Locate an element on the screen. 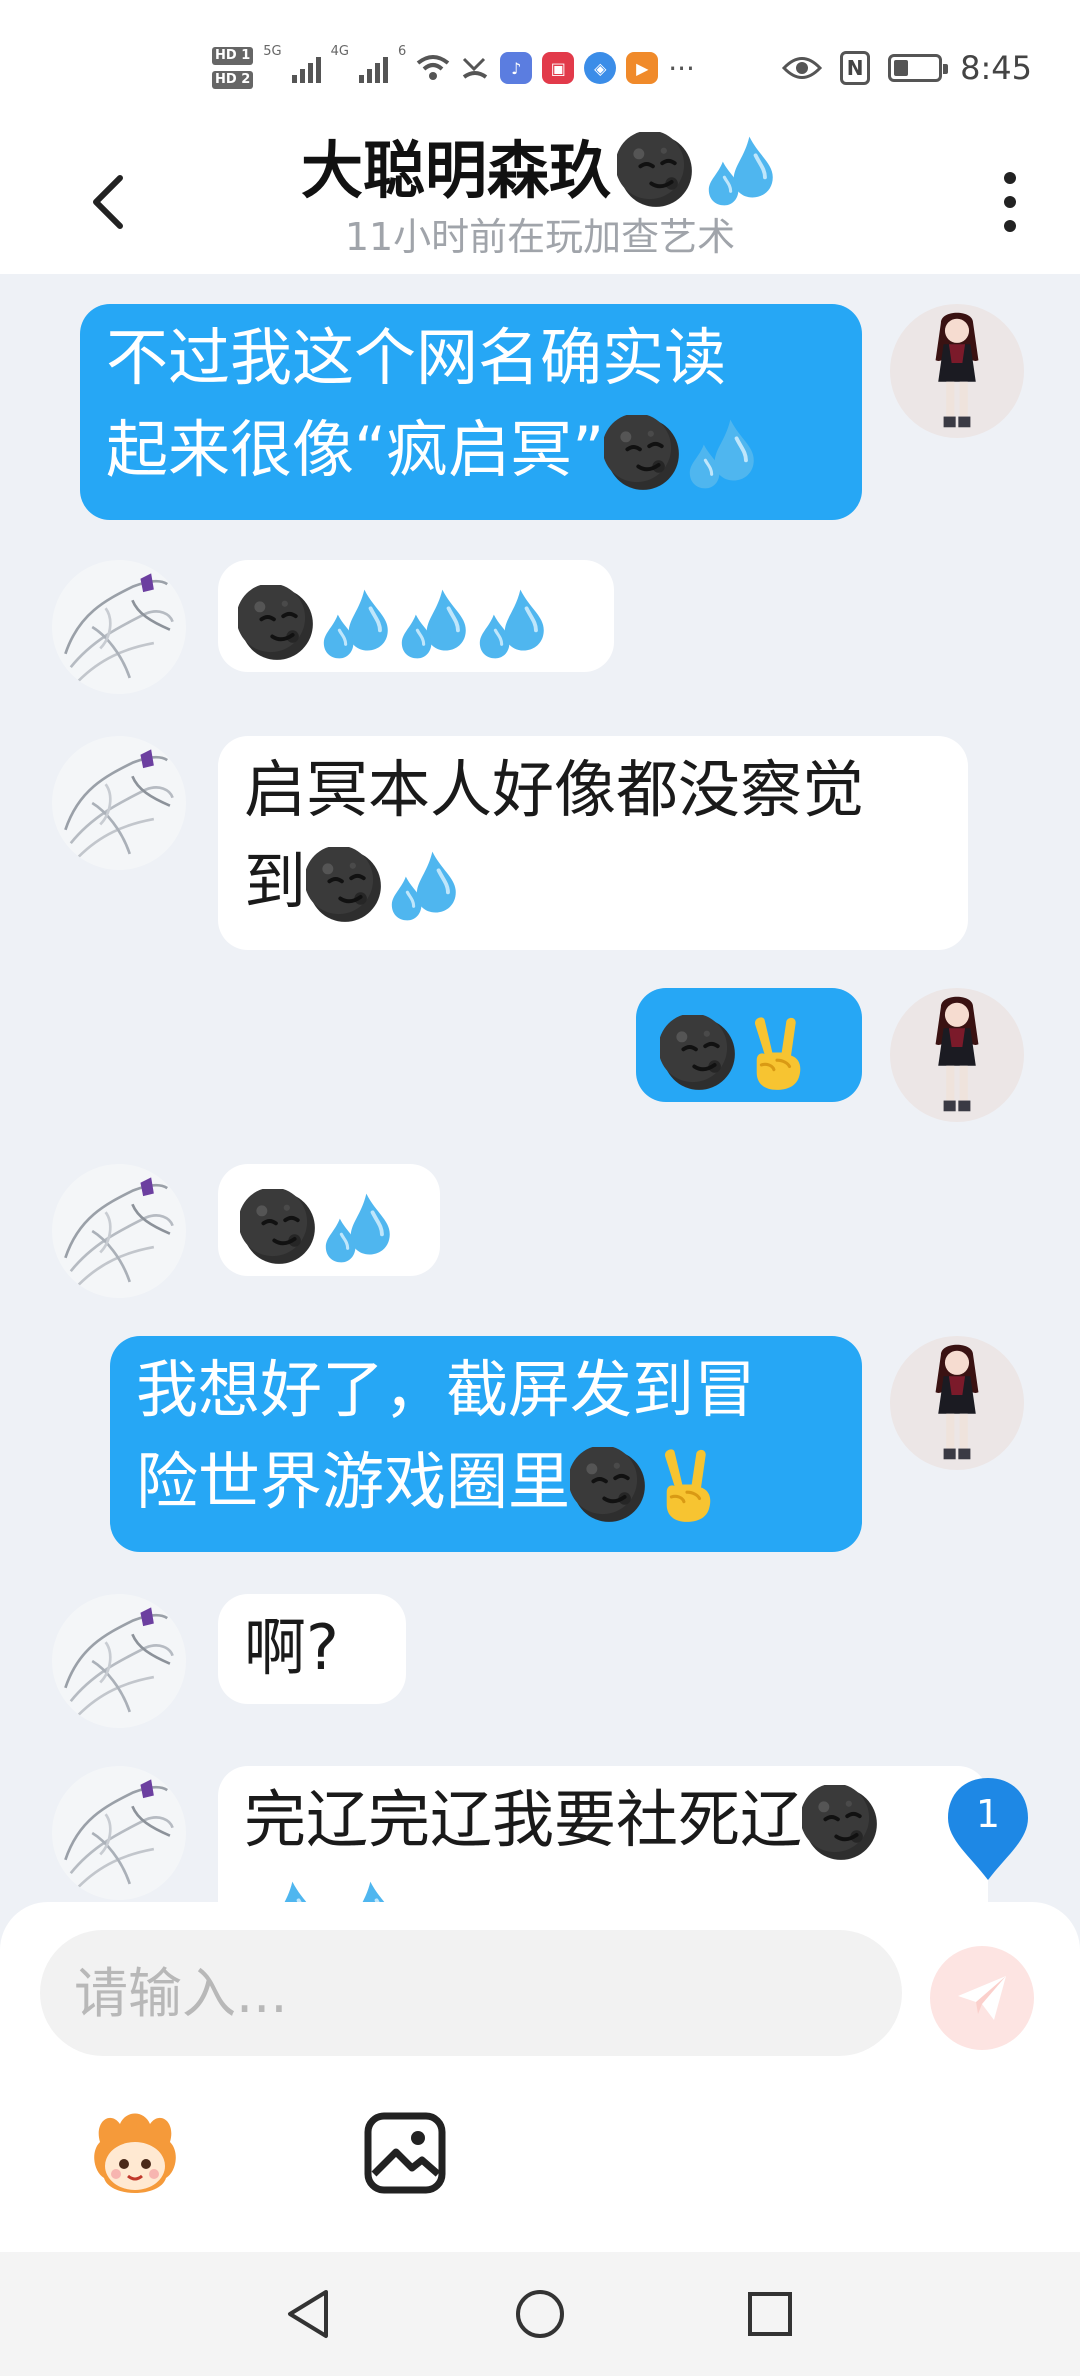  title-block: 大聪明森玖 11小时前在玩加查艺术 is located at coordinates (540, 197).